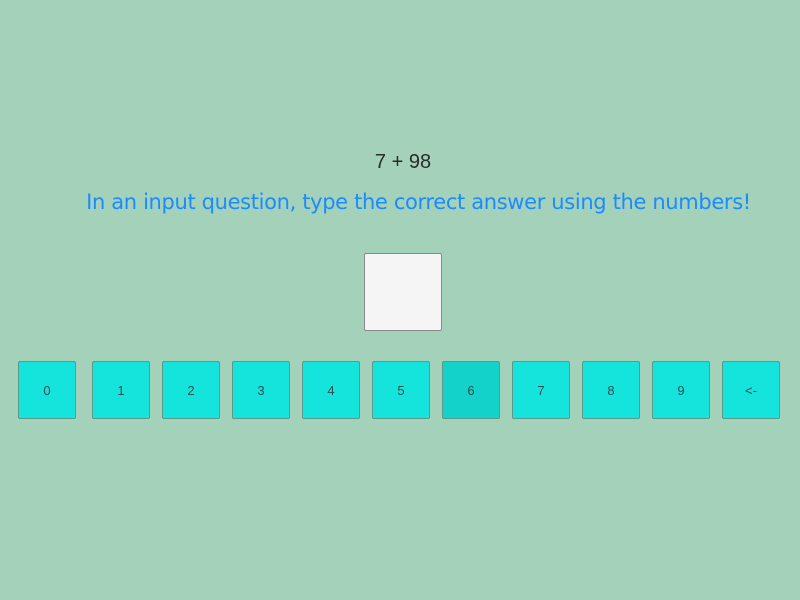  I want to click on question-text: 7 + 98, so click(403, 162).